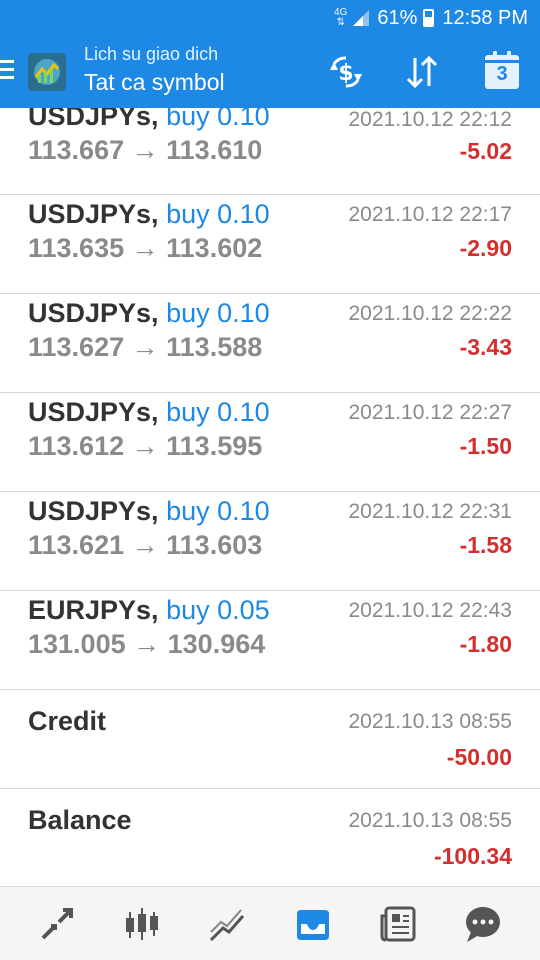 The image size is (540, 960). I want to click on operation-amount: -50.00, so click(479, 757).